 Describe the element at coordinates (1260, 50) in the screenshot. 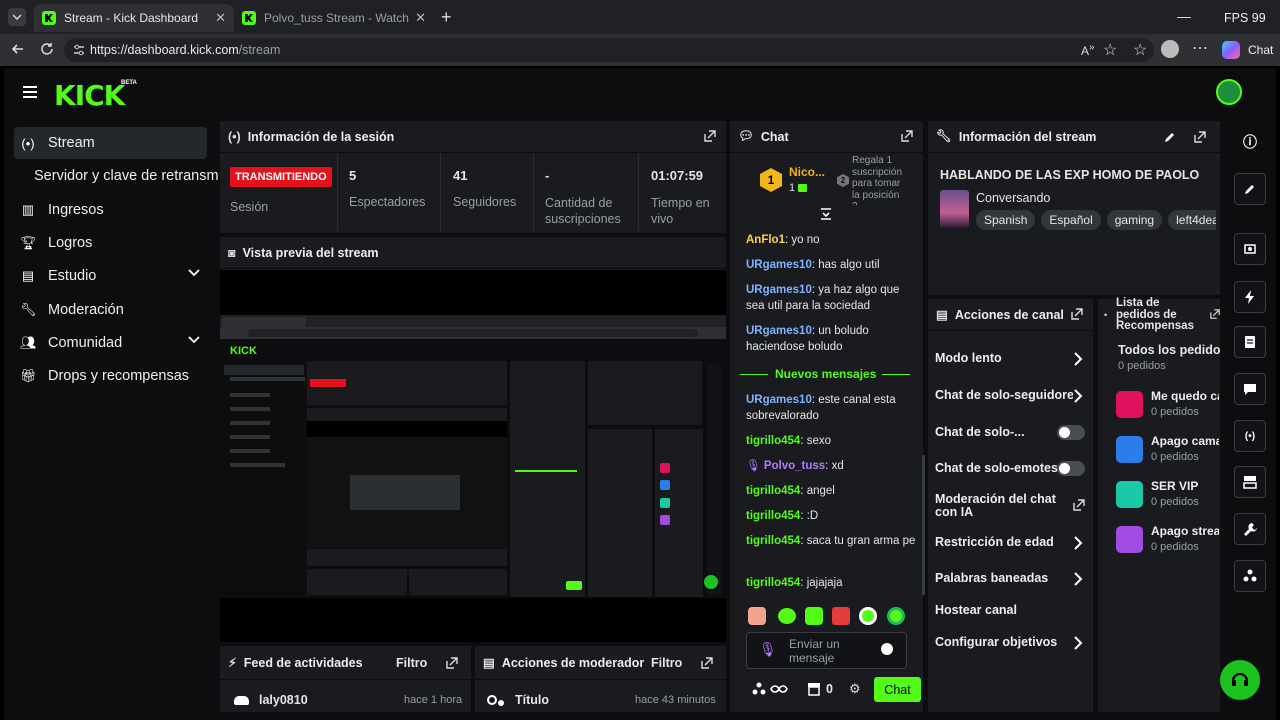

I see `copilot-chat-button: Chat` at that location.